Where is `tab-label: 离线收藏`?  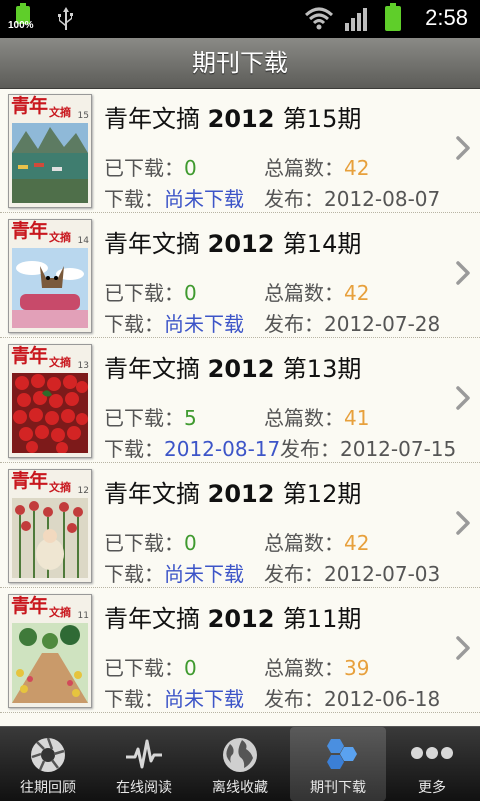 tab-label: 离线收藏 is located at coordinates (240, 788).